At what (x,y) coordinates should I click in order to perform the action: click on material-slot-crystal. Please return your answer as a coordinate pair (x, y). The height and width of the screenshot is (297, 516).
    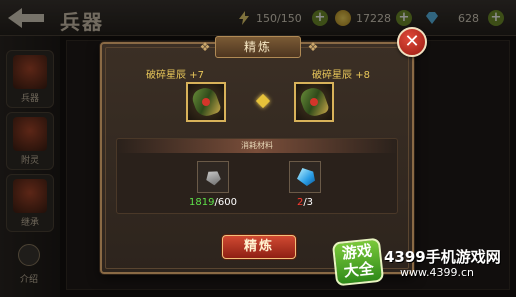
    Looking at the image, I should click on (305, 177).